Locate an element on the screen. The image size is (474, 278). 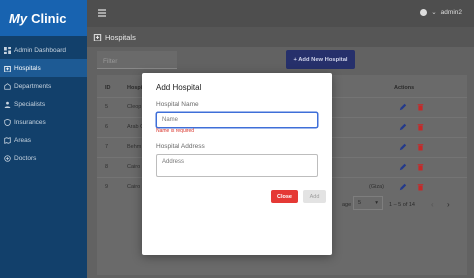
sidebar-item-specialists: Specialists is located at coordinates (43, 104).